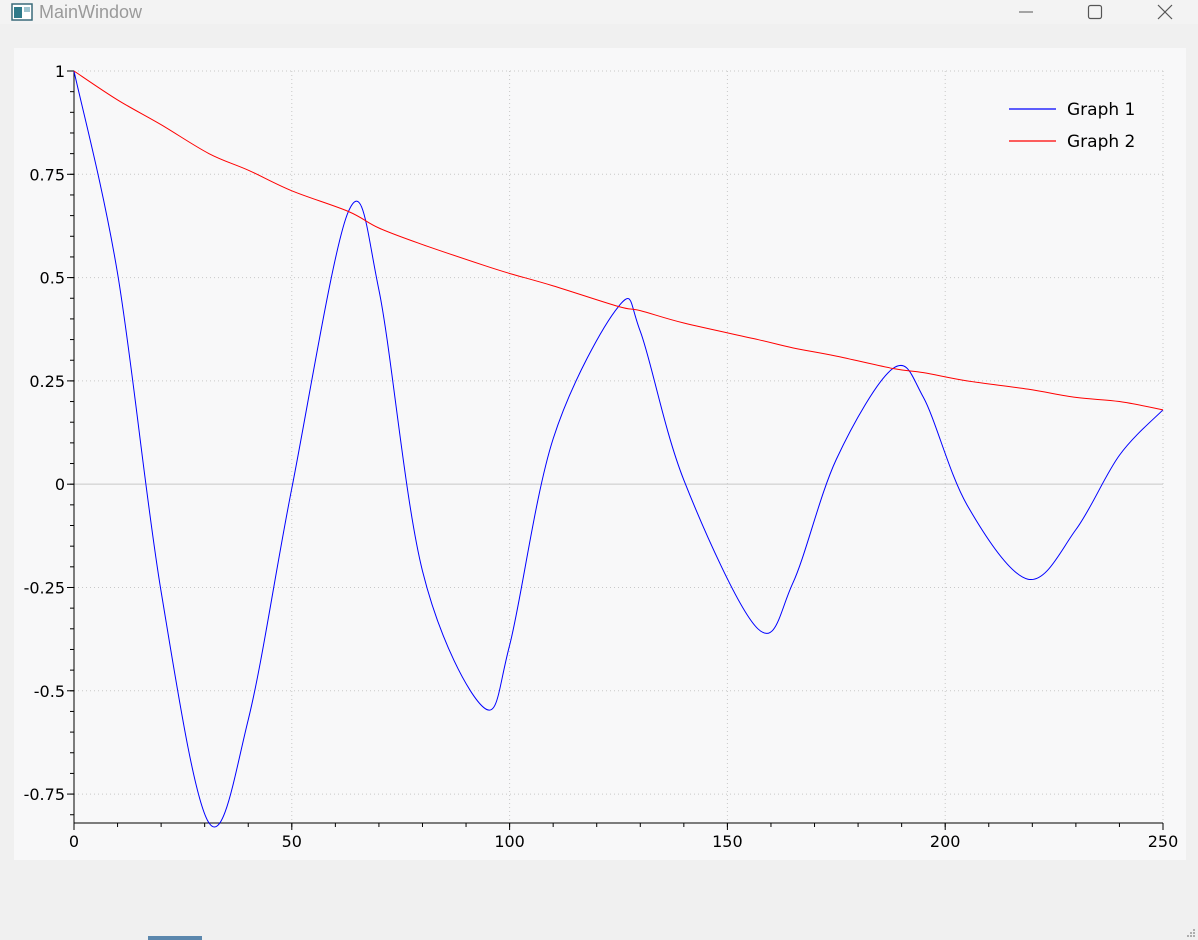 This screenshot has height=940, width=1198. I want to click on legend: Graph 1 Graph 2, so click(1072, 126).